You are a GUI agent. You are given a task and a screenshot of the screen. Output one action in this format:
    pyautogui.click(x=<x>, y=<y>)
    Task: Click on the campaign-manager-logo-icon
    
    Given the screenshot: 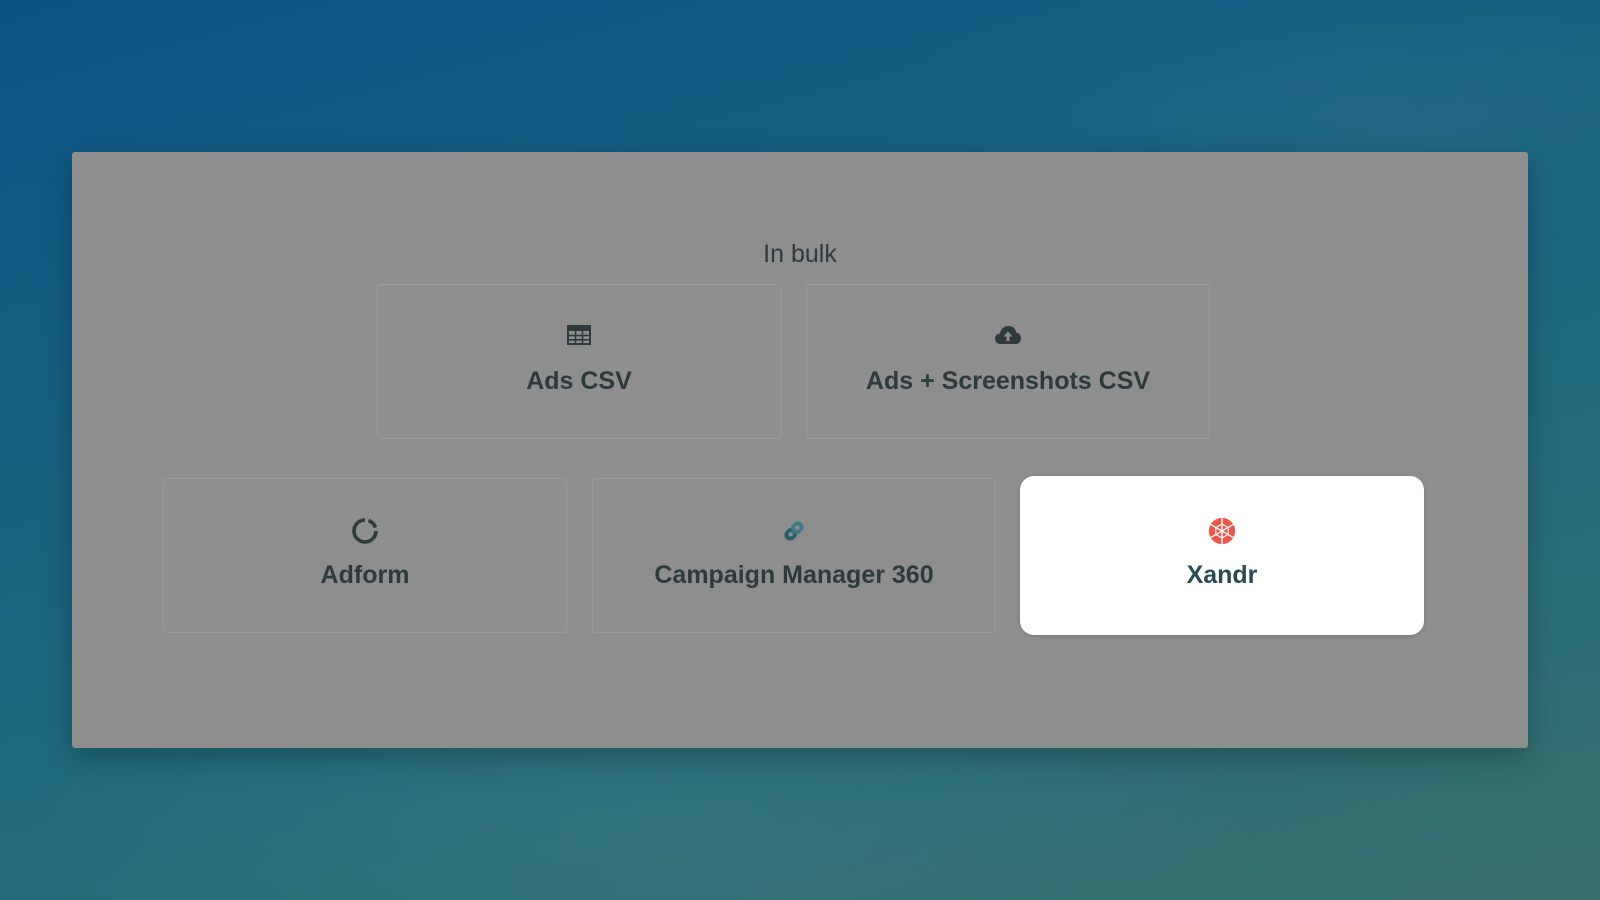 What is the action you would take?
    pyautogui.click(x=794, y=531)
    